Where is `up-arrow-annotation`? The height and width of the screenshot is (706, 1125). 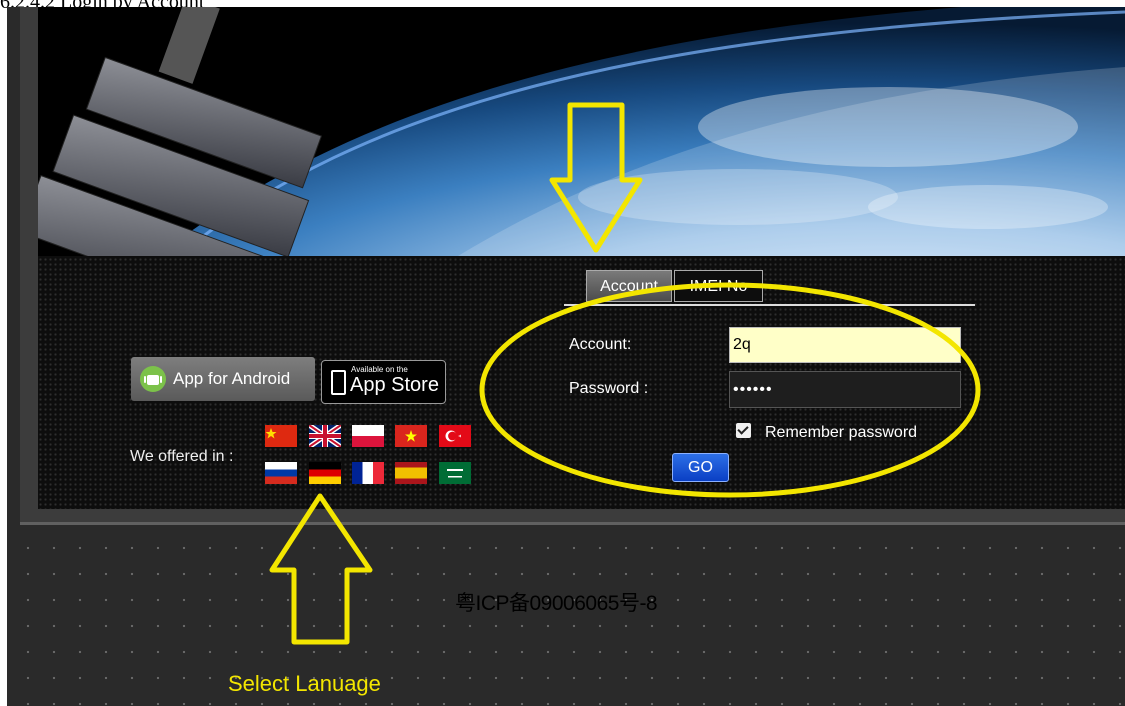
up-arrow-annotation is located at coordinates (321, 569).